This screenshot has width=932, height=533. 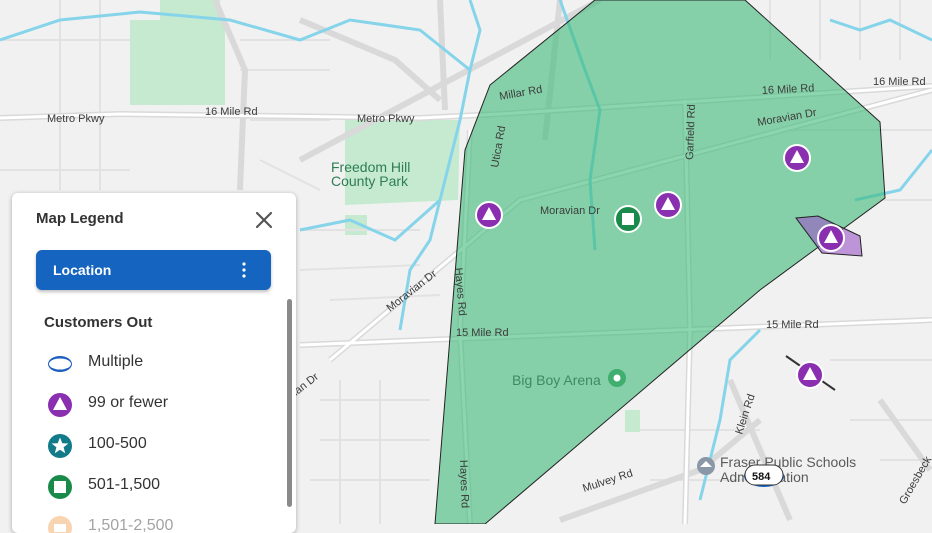 I want to click on school-pin-icon, so click(x=706, y=466).